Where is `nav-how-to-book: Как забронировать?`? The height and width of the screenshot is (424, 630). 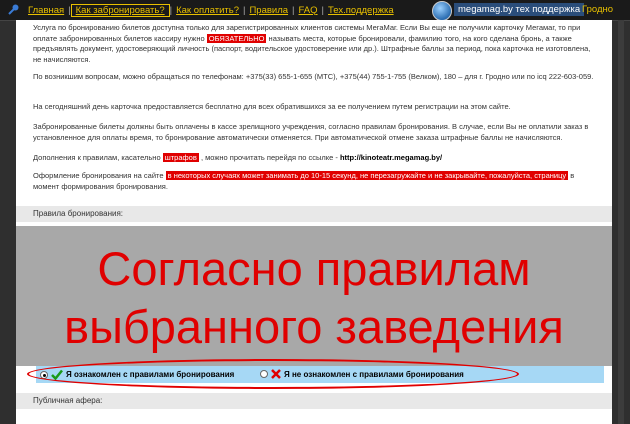
nav-how-to-book: Как забронировать? is located at coordinates (120, 10).